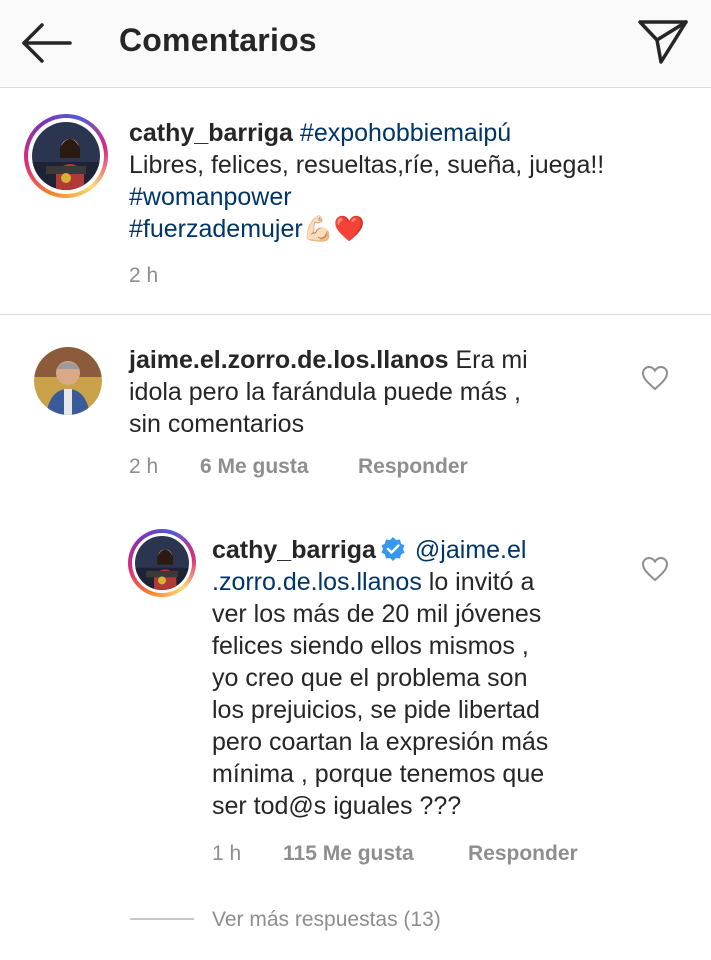 The image size is (711, 960). What do you see at coordinates (491, 360) in the screenshot?
I see `comment-body: Era mi` at bounding box center [491, 360].